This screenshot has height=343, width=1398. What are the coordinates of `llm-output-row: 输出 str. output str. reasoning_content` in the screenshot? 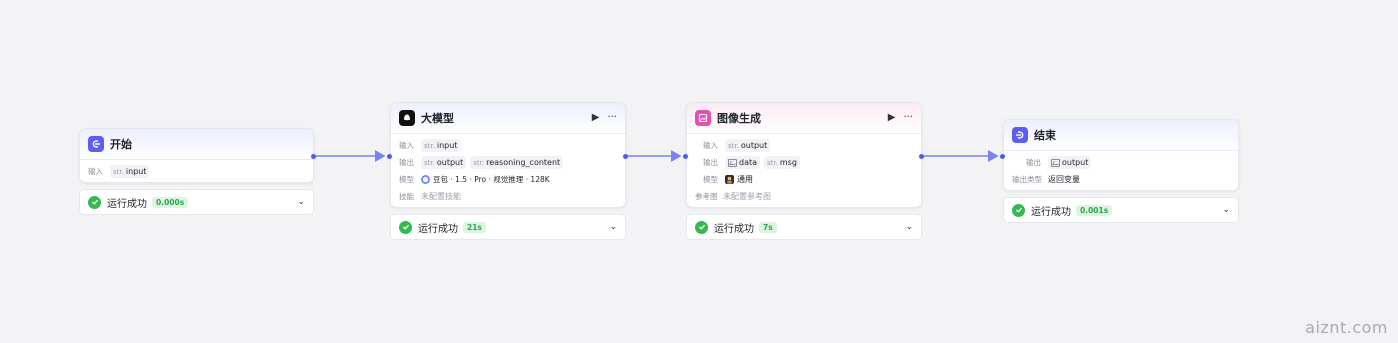 It's located at (508, 162).